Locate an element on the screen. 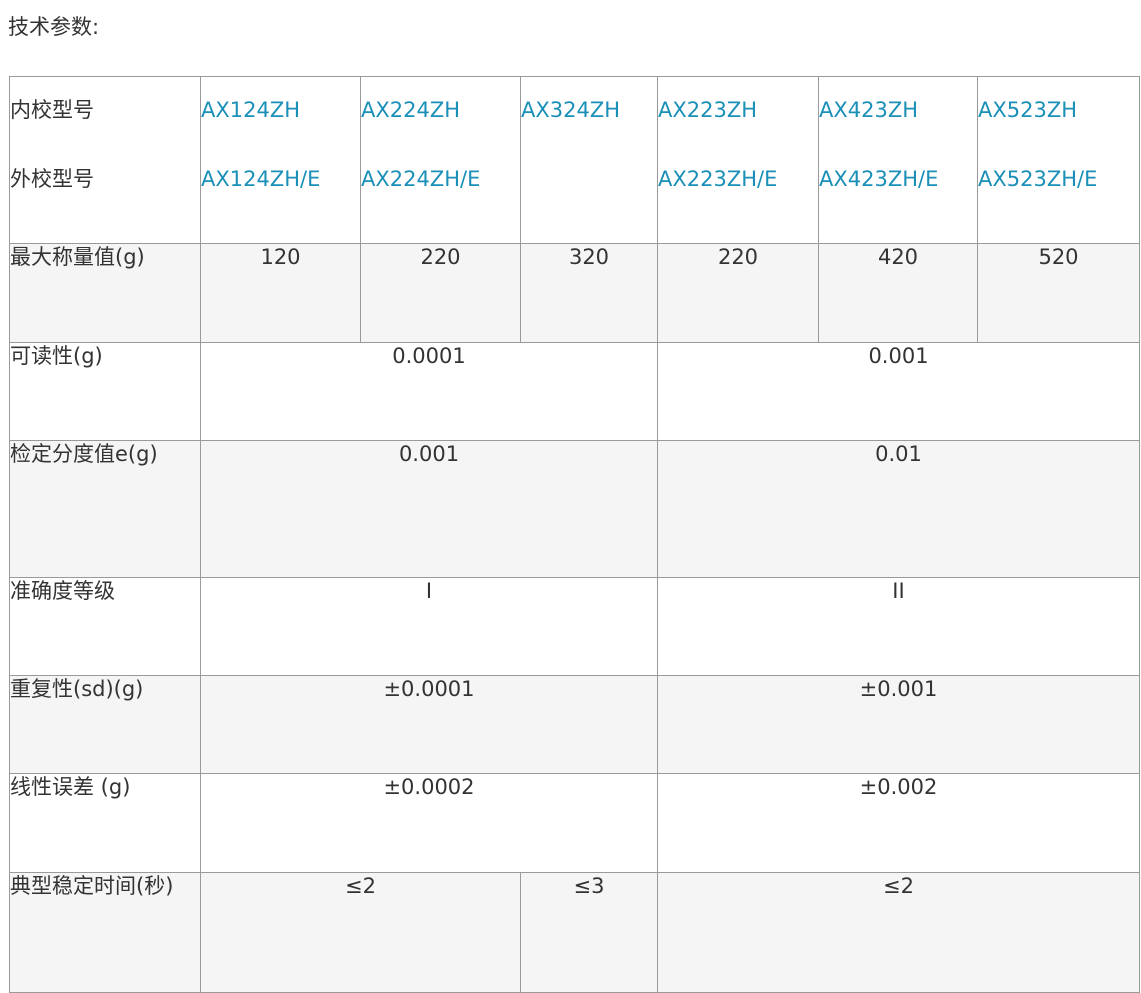 The width and height of the screenshot is (1141, 993). table-cell: 0.01 is located at coordinates (898, 509).